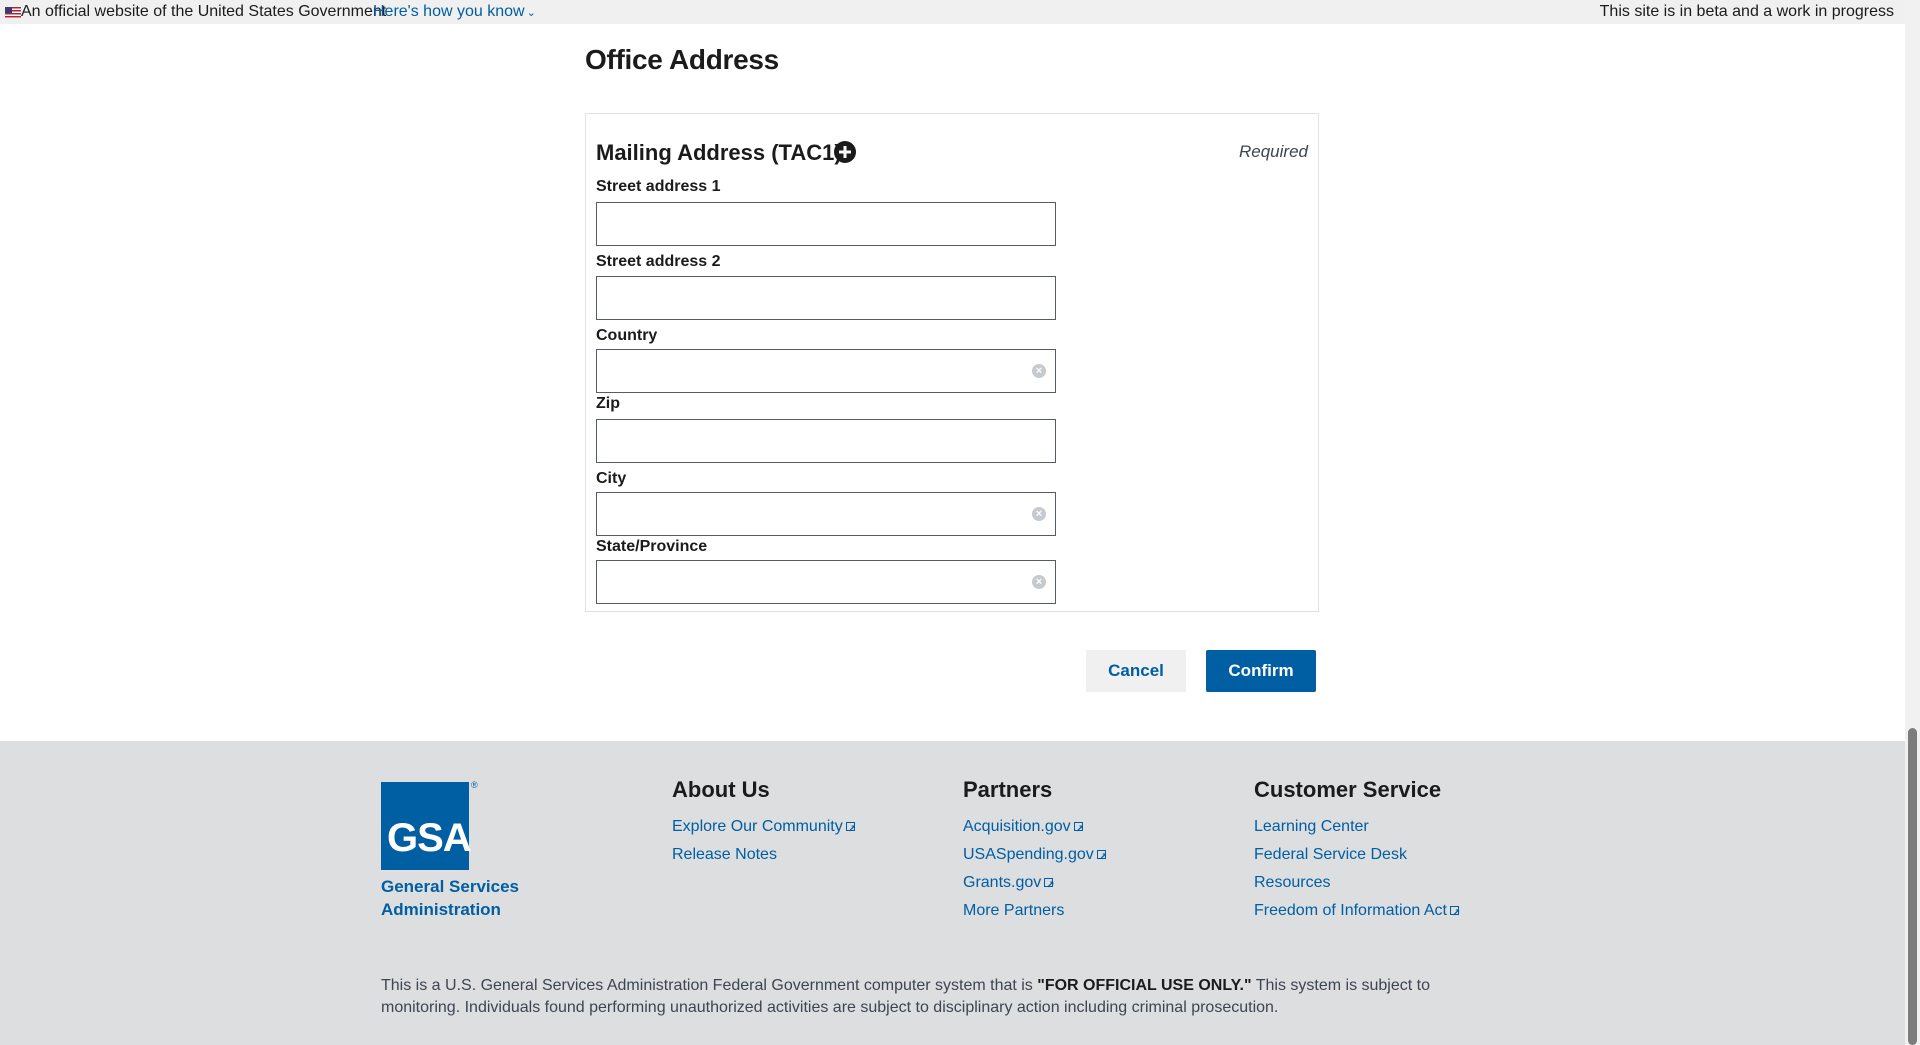 Image resolution: width=1920 pixels, height=1045 pixels. I want to click on foia-link: Freedom of Information Act, so click(1357, 912).